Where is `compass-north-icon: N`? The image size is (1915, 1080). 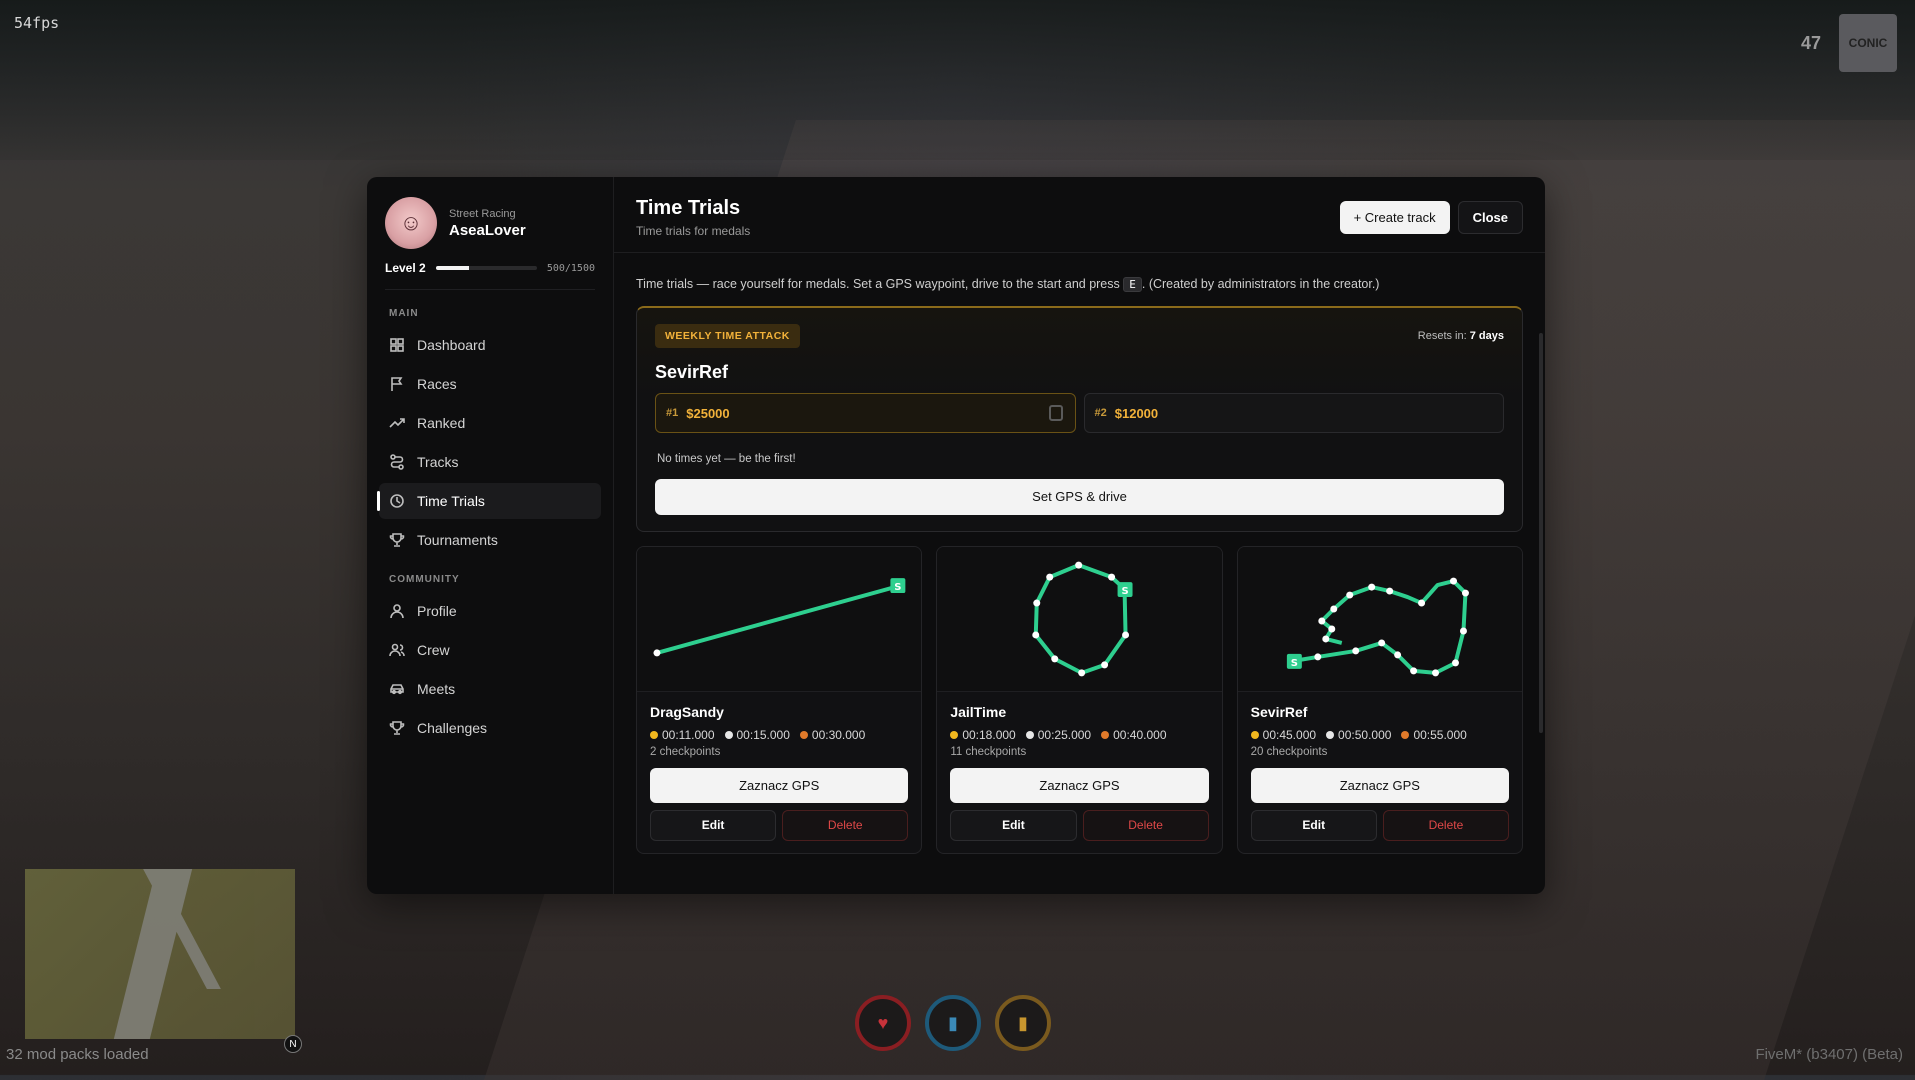
compass-north-icon: N is located at coordinates (293, 1044).